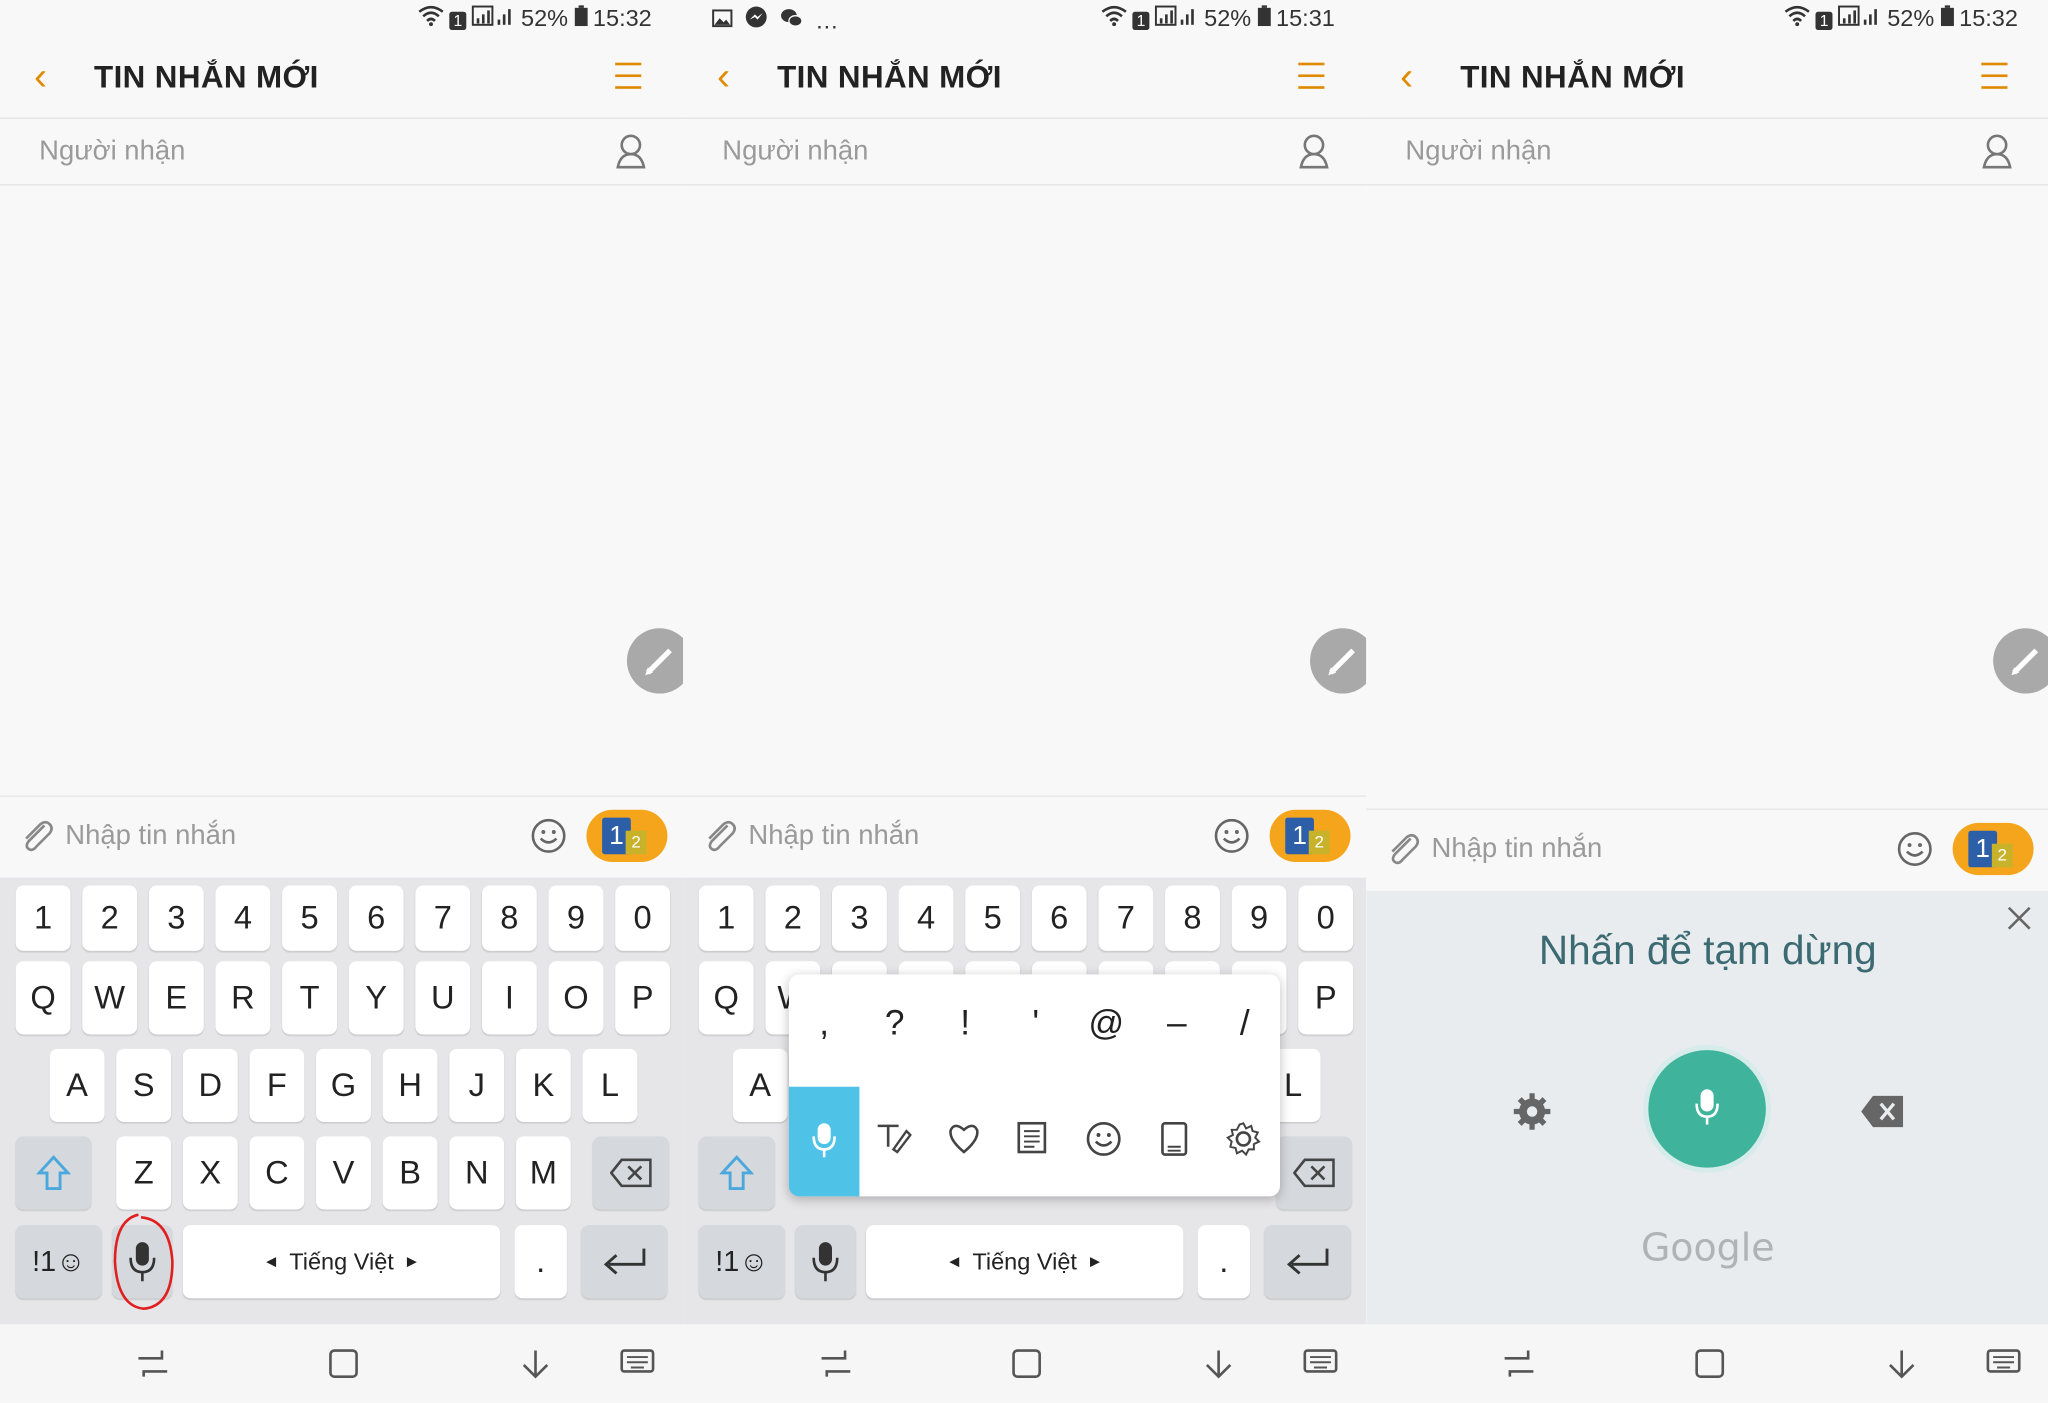  Describe the element at coordinates (1106, 1023) in the screenshot. I see `popup-at-key: @` at that location.